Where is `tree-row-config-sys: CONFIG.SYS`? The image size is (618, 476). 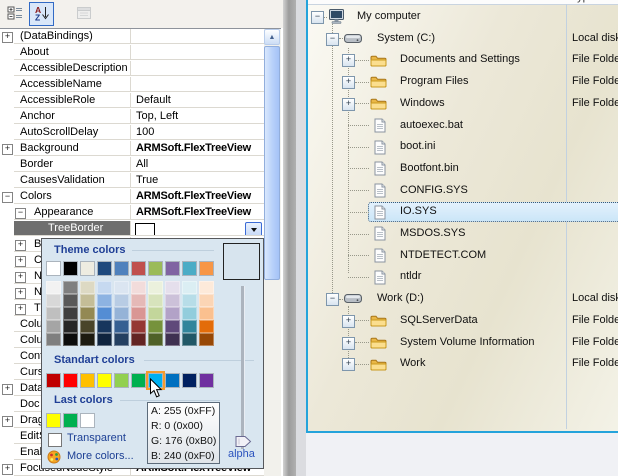
tree-row-config-sys: CONFIG.SYS is located at coordinates (463, 191).